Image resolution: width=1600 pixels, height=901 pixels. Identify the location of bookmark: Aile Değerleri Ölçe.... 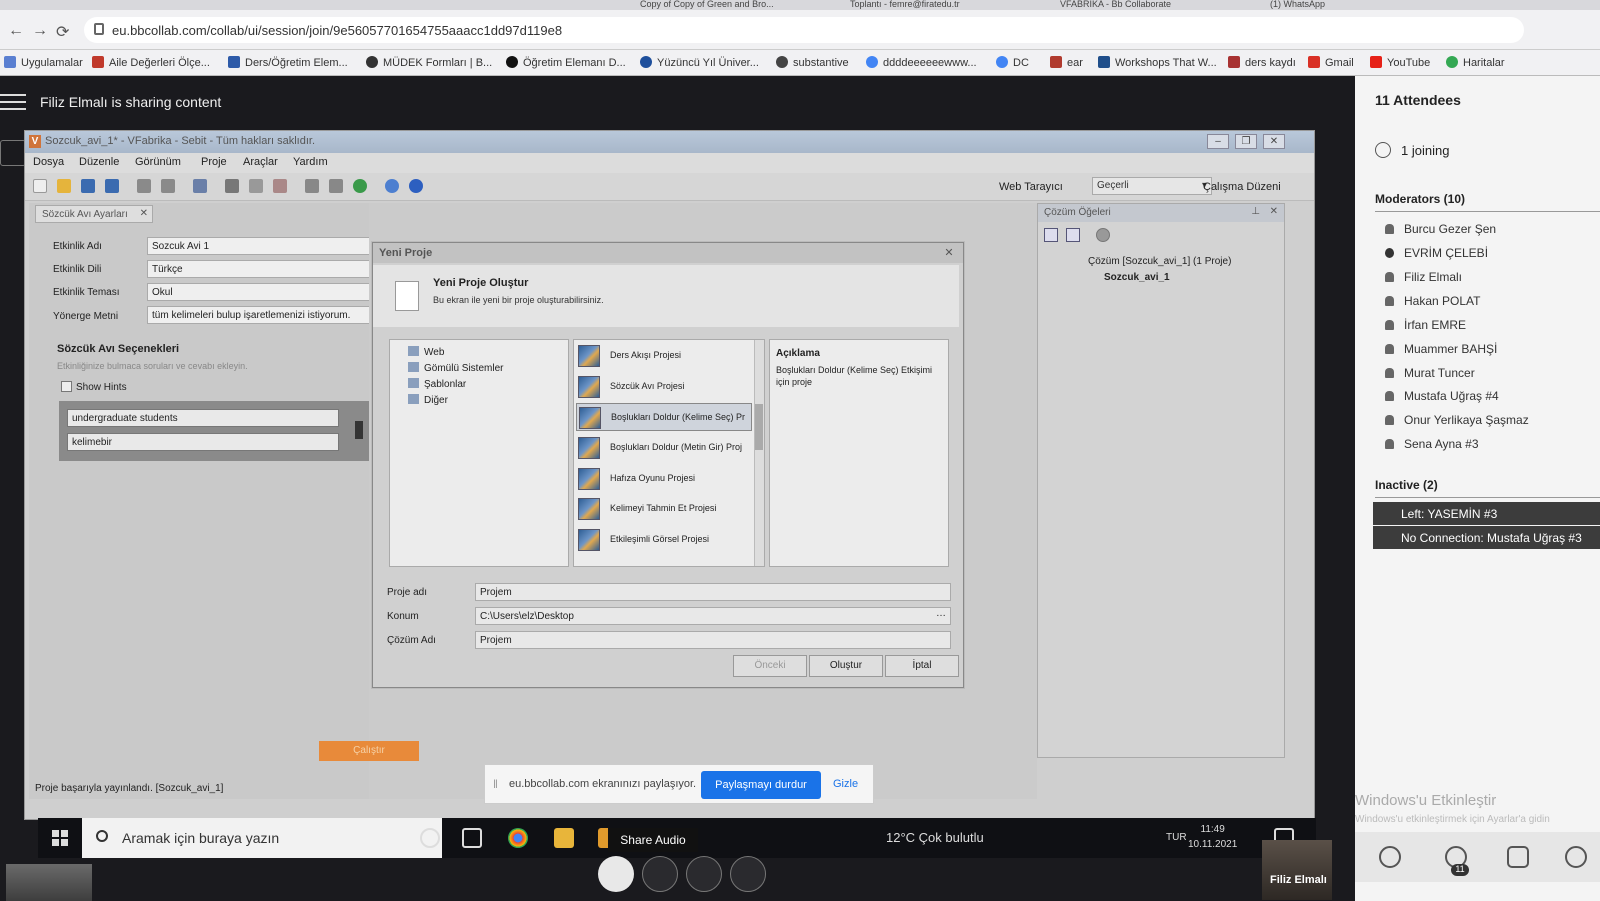
(151, 62).